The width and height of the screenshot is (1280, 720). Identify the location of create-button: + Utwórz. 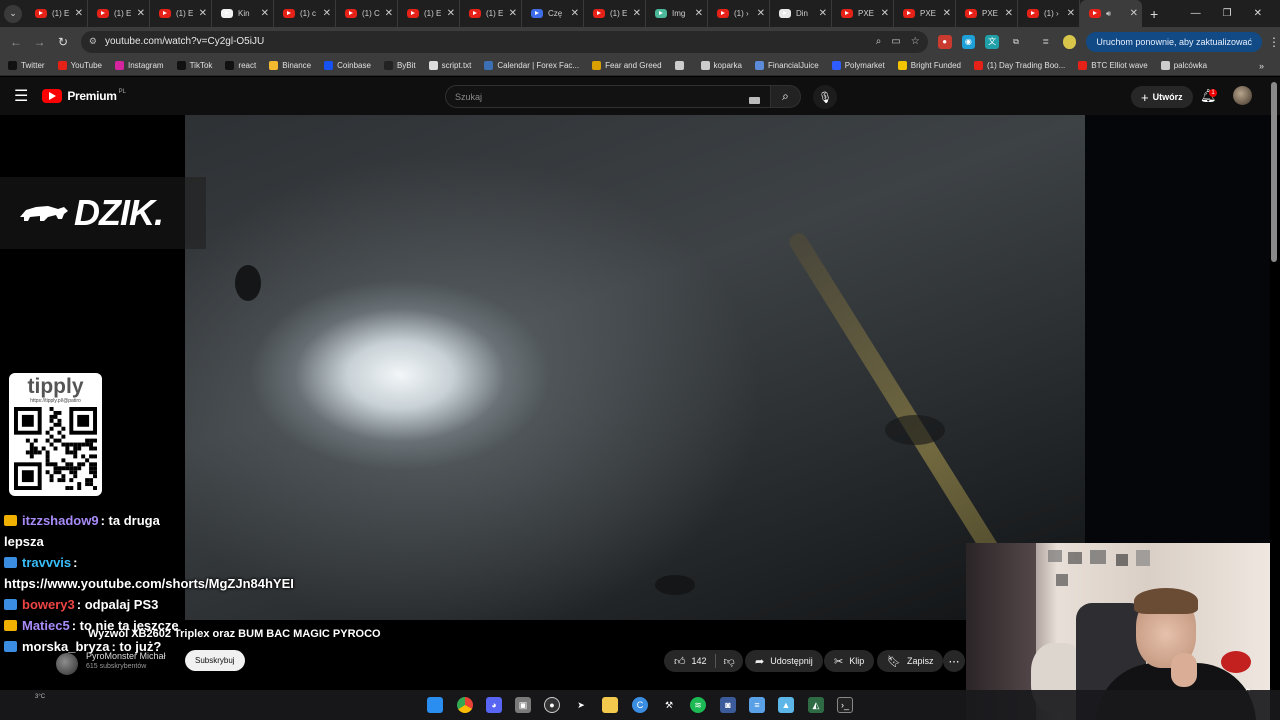
(1162, 97).